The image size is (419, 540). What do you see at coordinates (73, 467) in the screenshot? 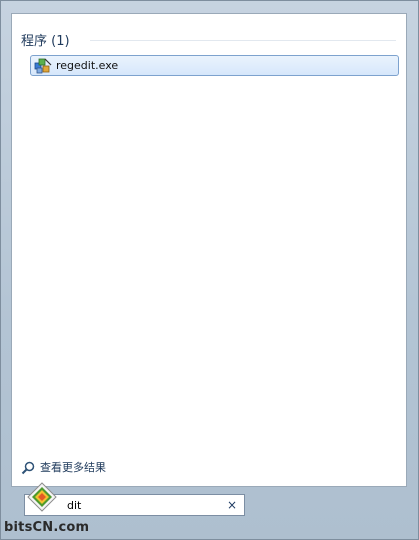
I see `see-more-results-label: 查看更多结果` at bounding box center [73, 467].